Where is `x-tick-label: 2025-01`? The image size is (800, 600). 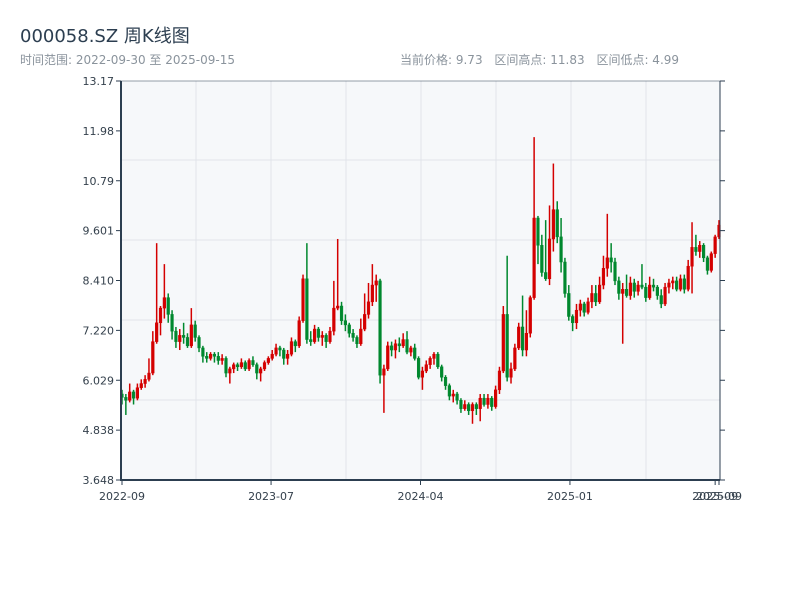 x-tick-label: 2025-01 is located at coordinates (570, 496).